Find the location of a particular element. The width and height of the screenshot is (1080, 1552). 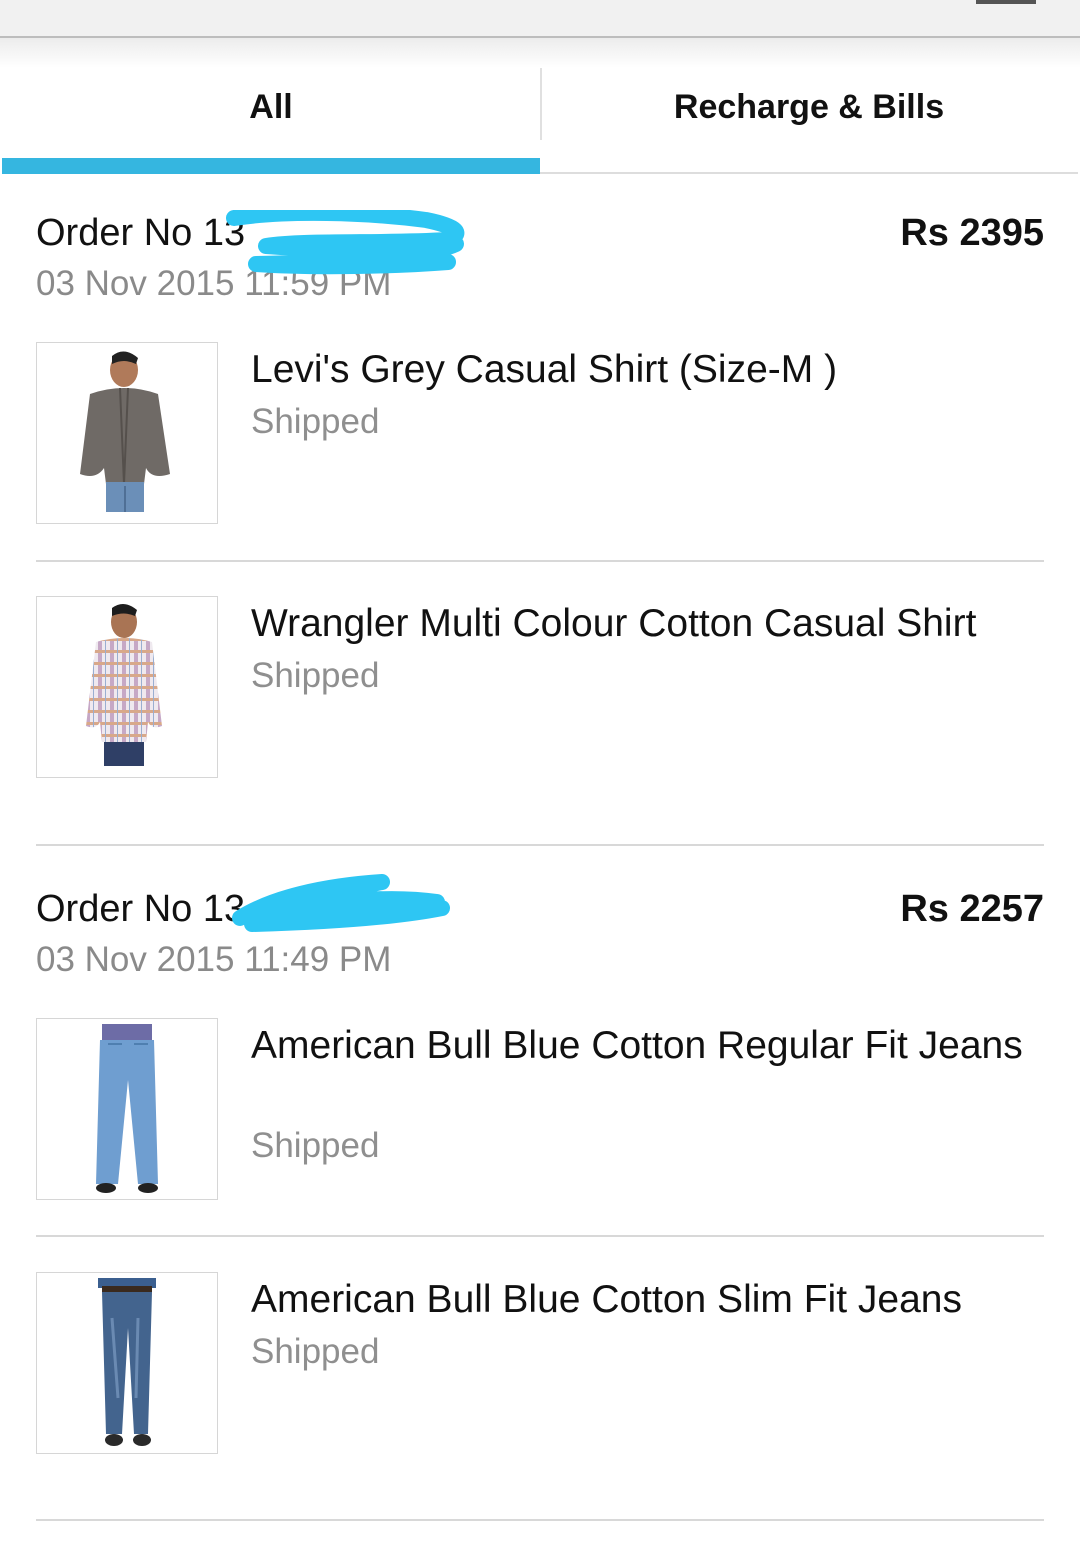

order-header: Order No 13 Rs 2257 03 Nov 2015 11:49 PM is located at coordinates (540, 926).